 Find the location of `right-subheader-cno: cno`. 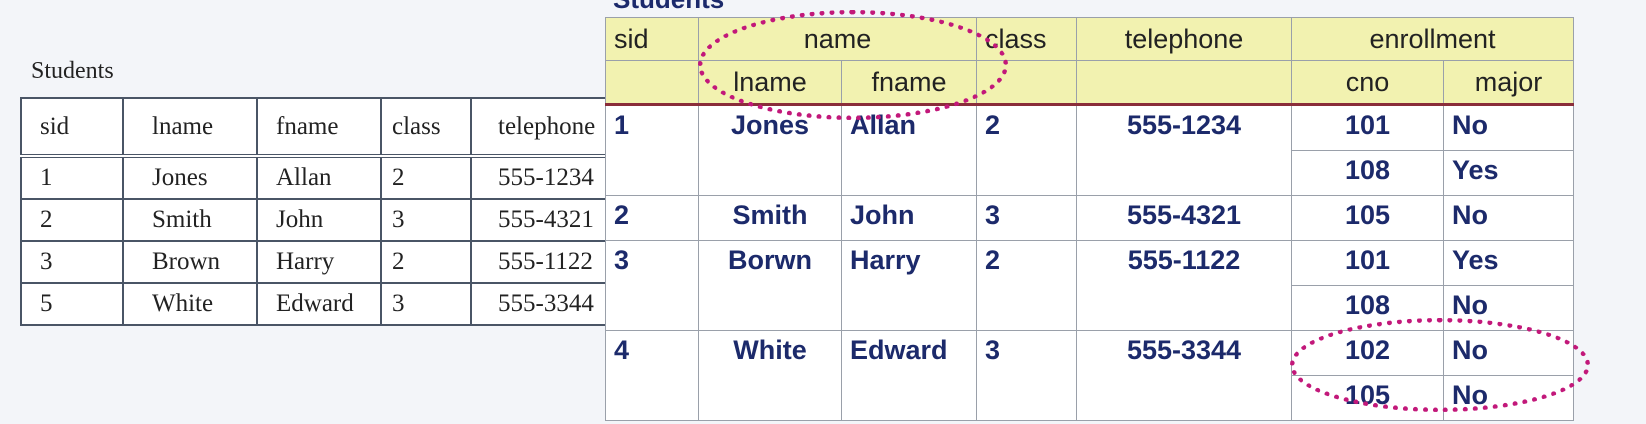

right-subheader-cno: cno is located at coordinates (1367, 82).